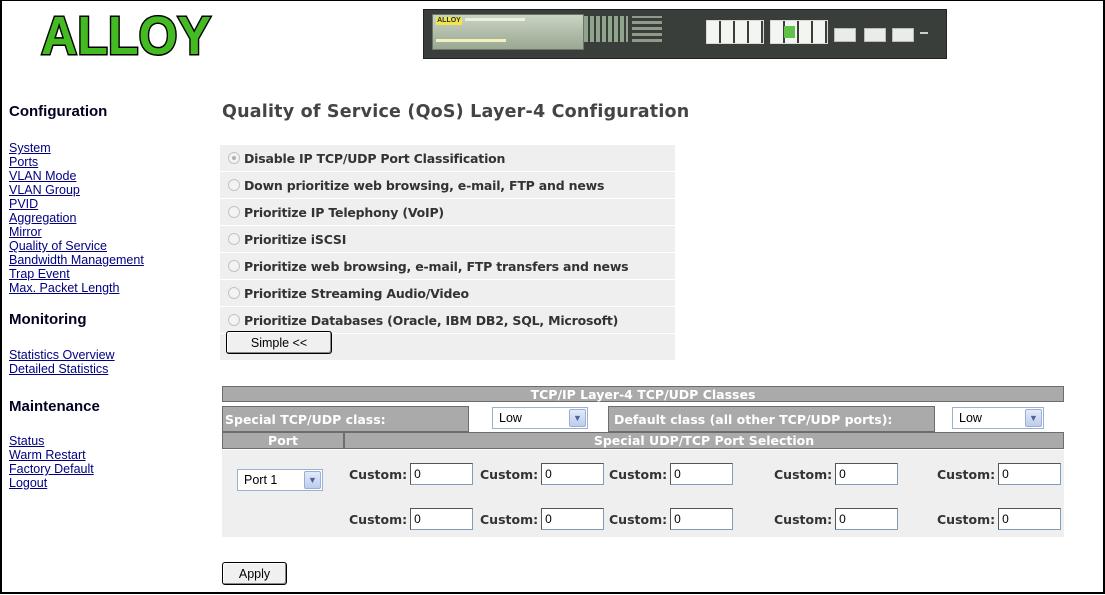 This screenshot has height=595, width=1105. Describe the element at coordinates (42, 176) in the screenshot. I see `nav-link-vlan-mode: VLAN Mode` at that location.